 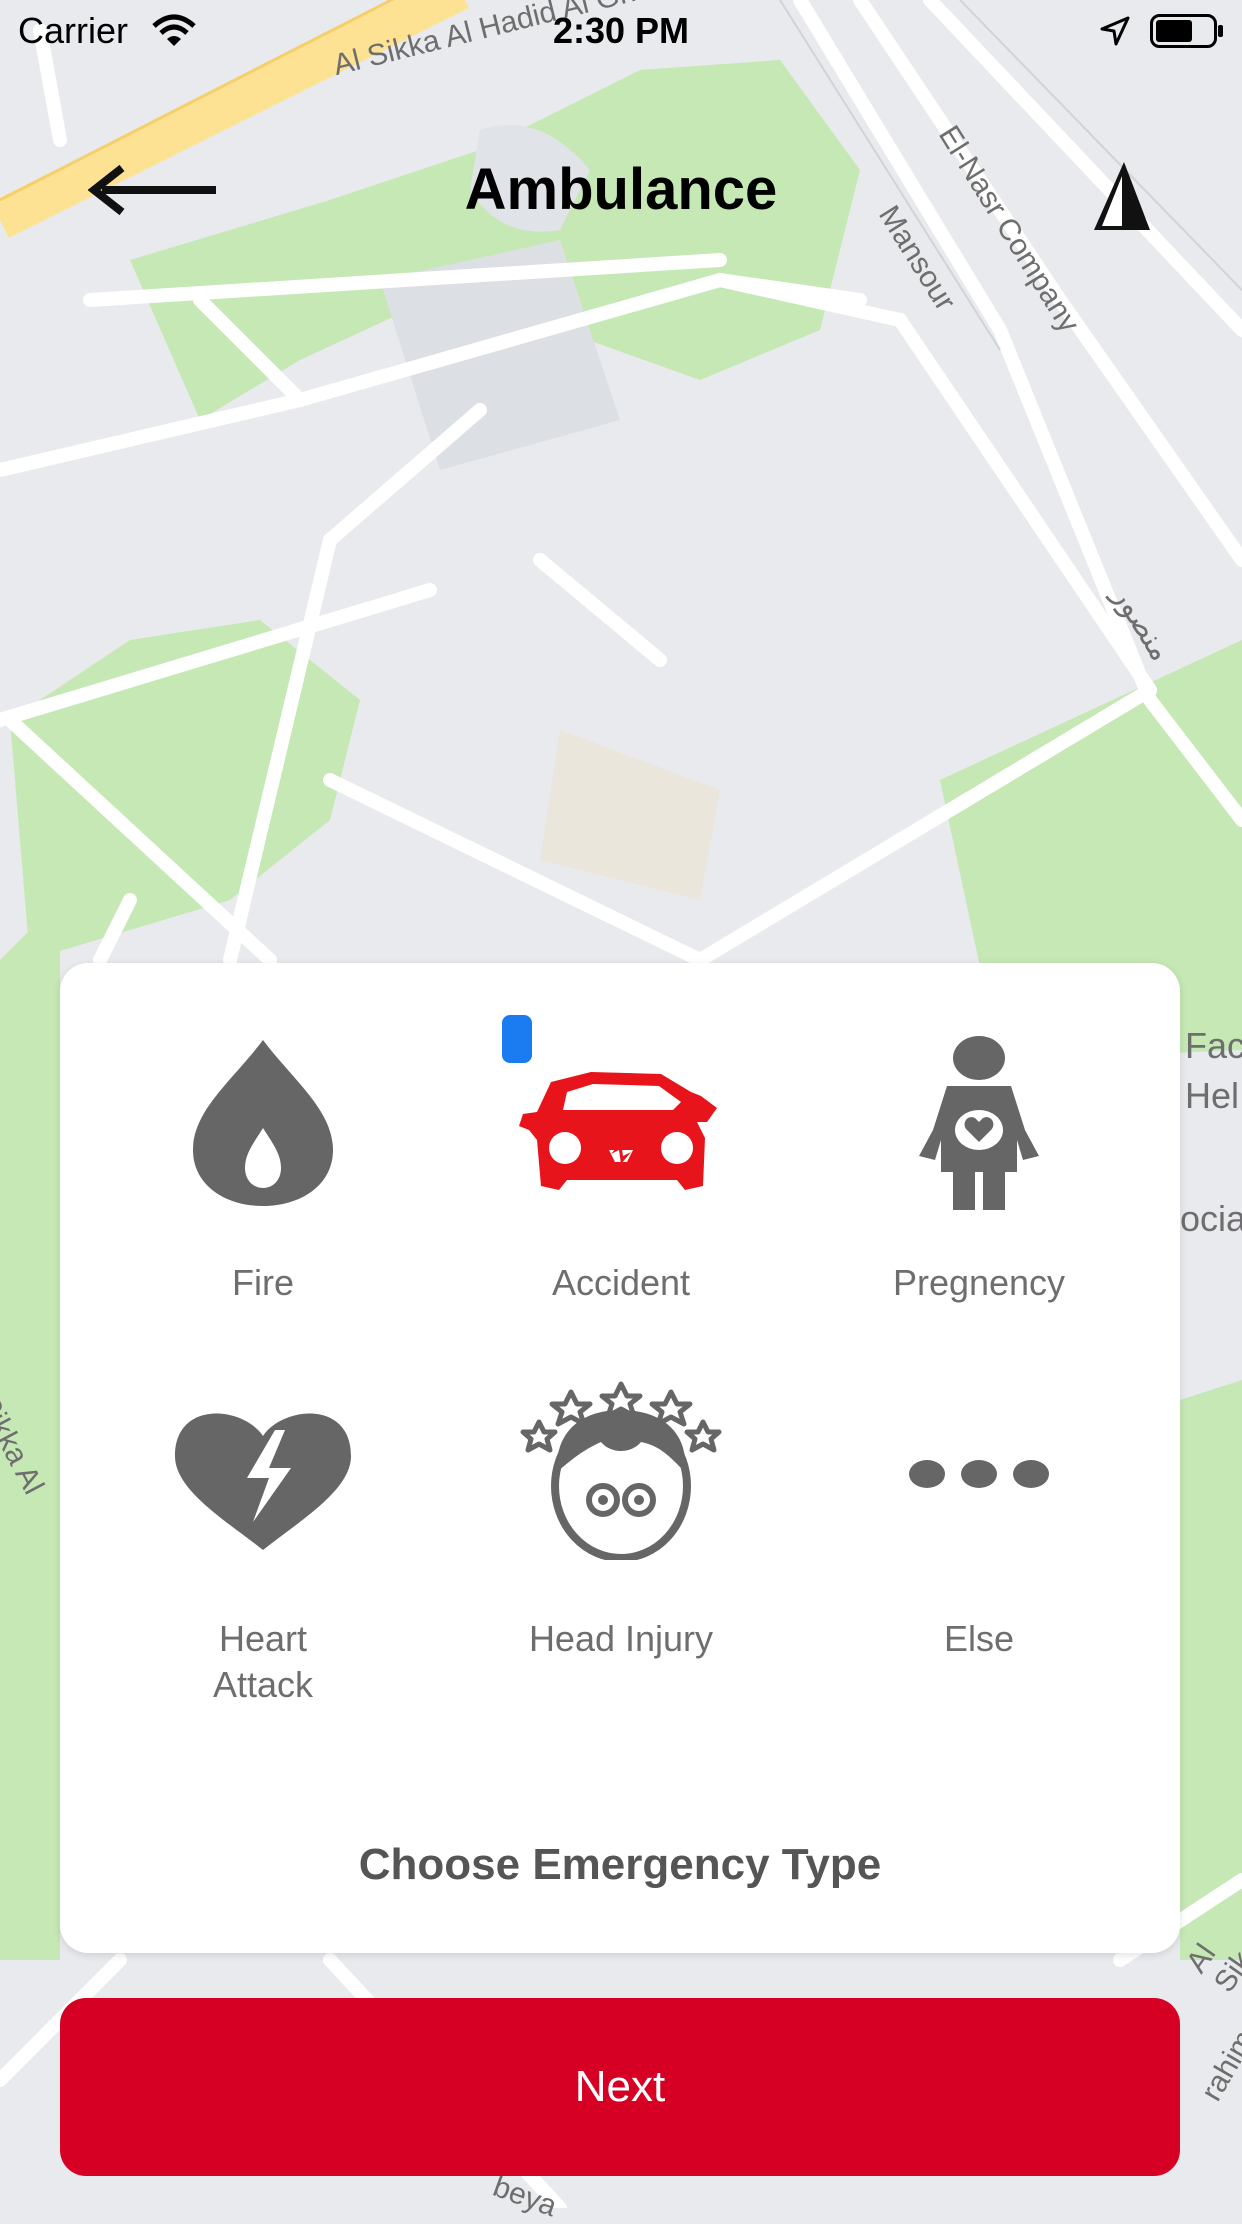 What do you see at coordinates (621, 1470) in the screenshot?
I see `head-injury-icon` at bounding box center [621, 1470].